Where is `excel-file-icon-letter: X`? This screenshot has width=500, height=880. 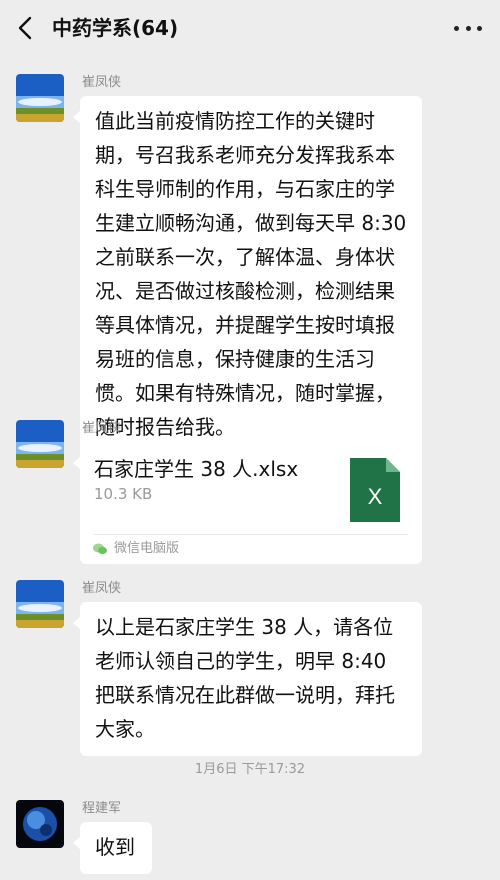
excel-file-icon-letter: X is located at coordinates (375, 496).